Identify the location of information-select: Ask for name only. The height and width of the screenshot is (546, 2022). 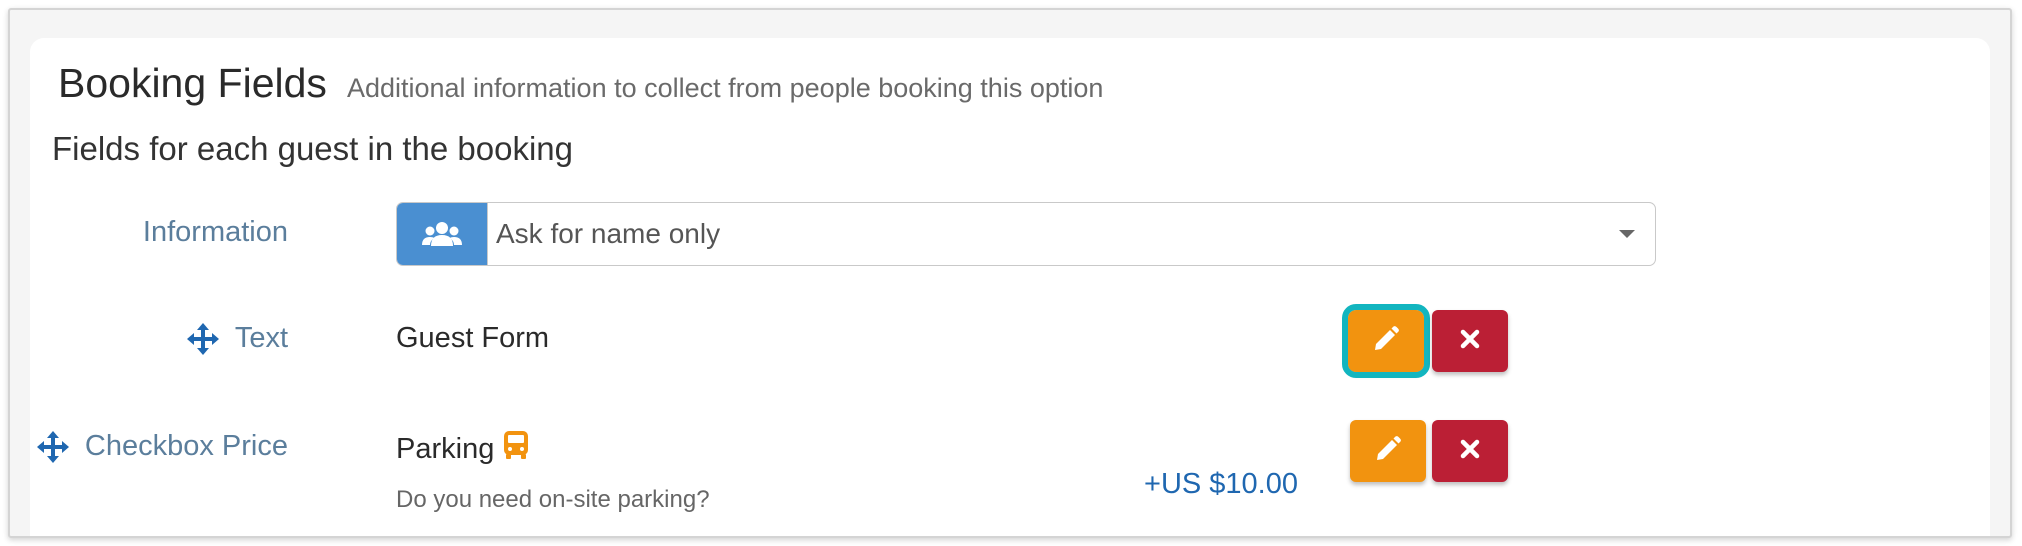
(1026, 234).